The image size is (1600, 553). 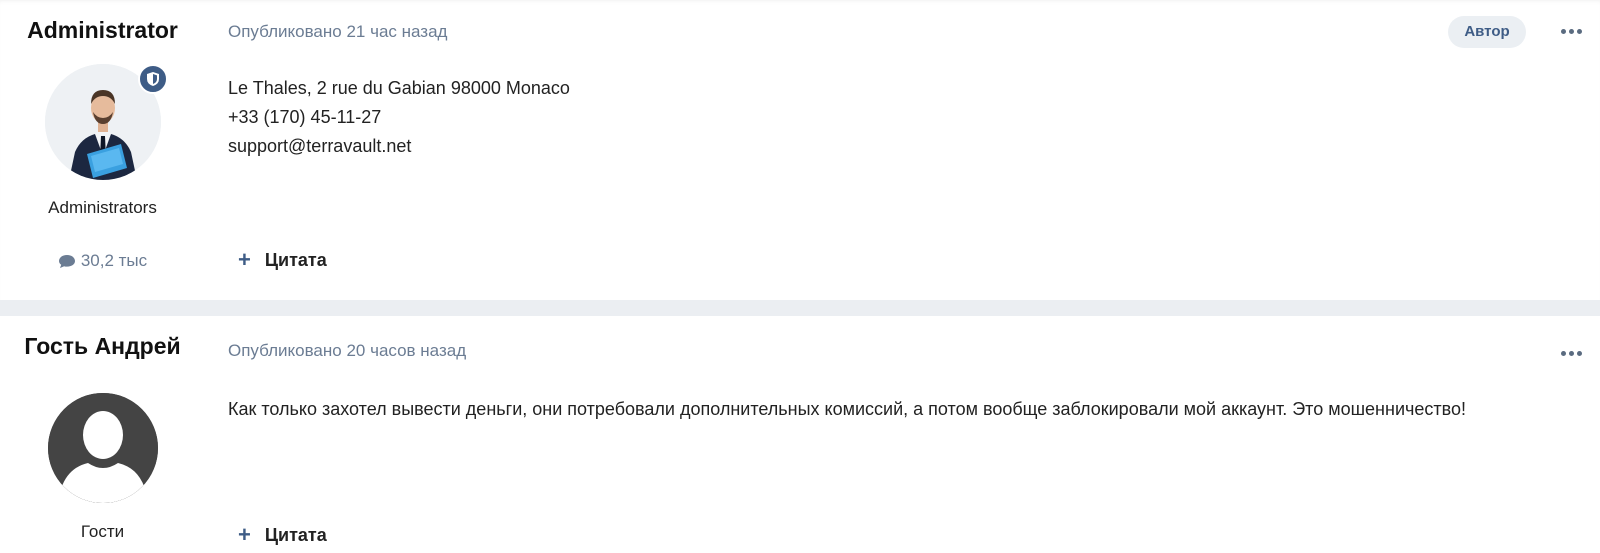 I want to click on post-count: 30,2 тыс, so click(x=102, y=261).